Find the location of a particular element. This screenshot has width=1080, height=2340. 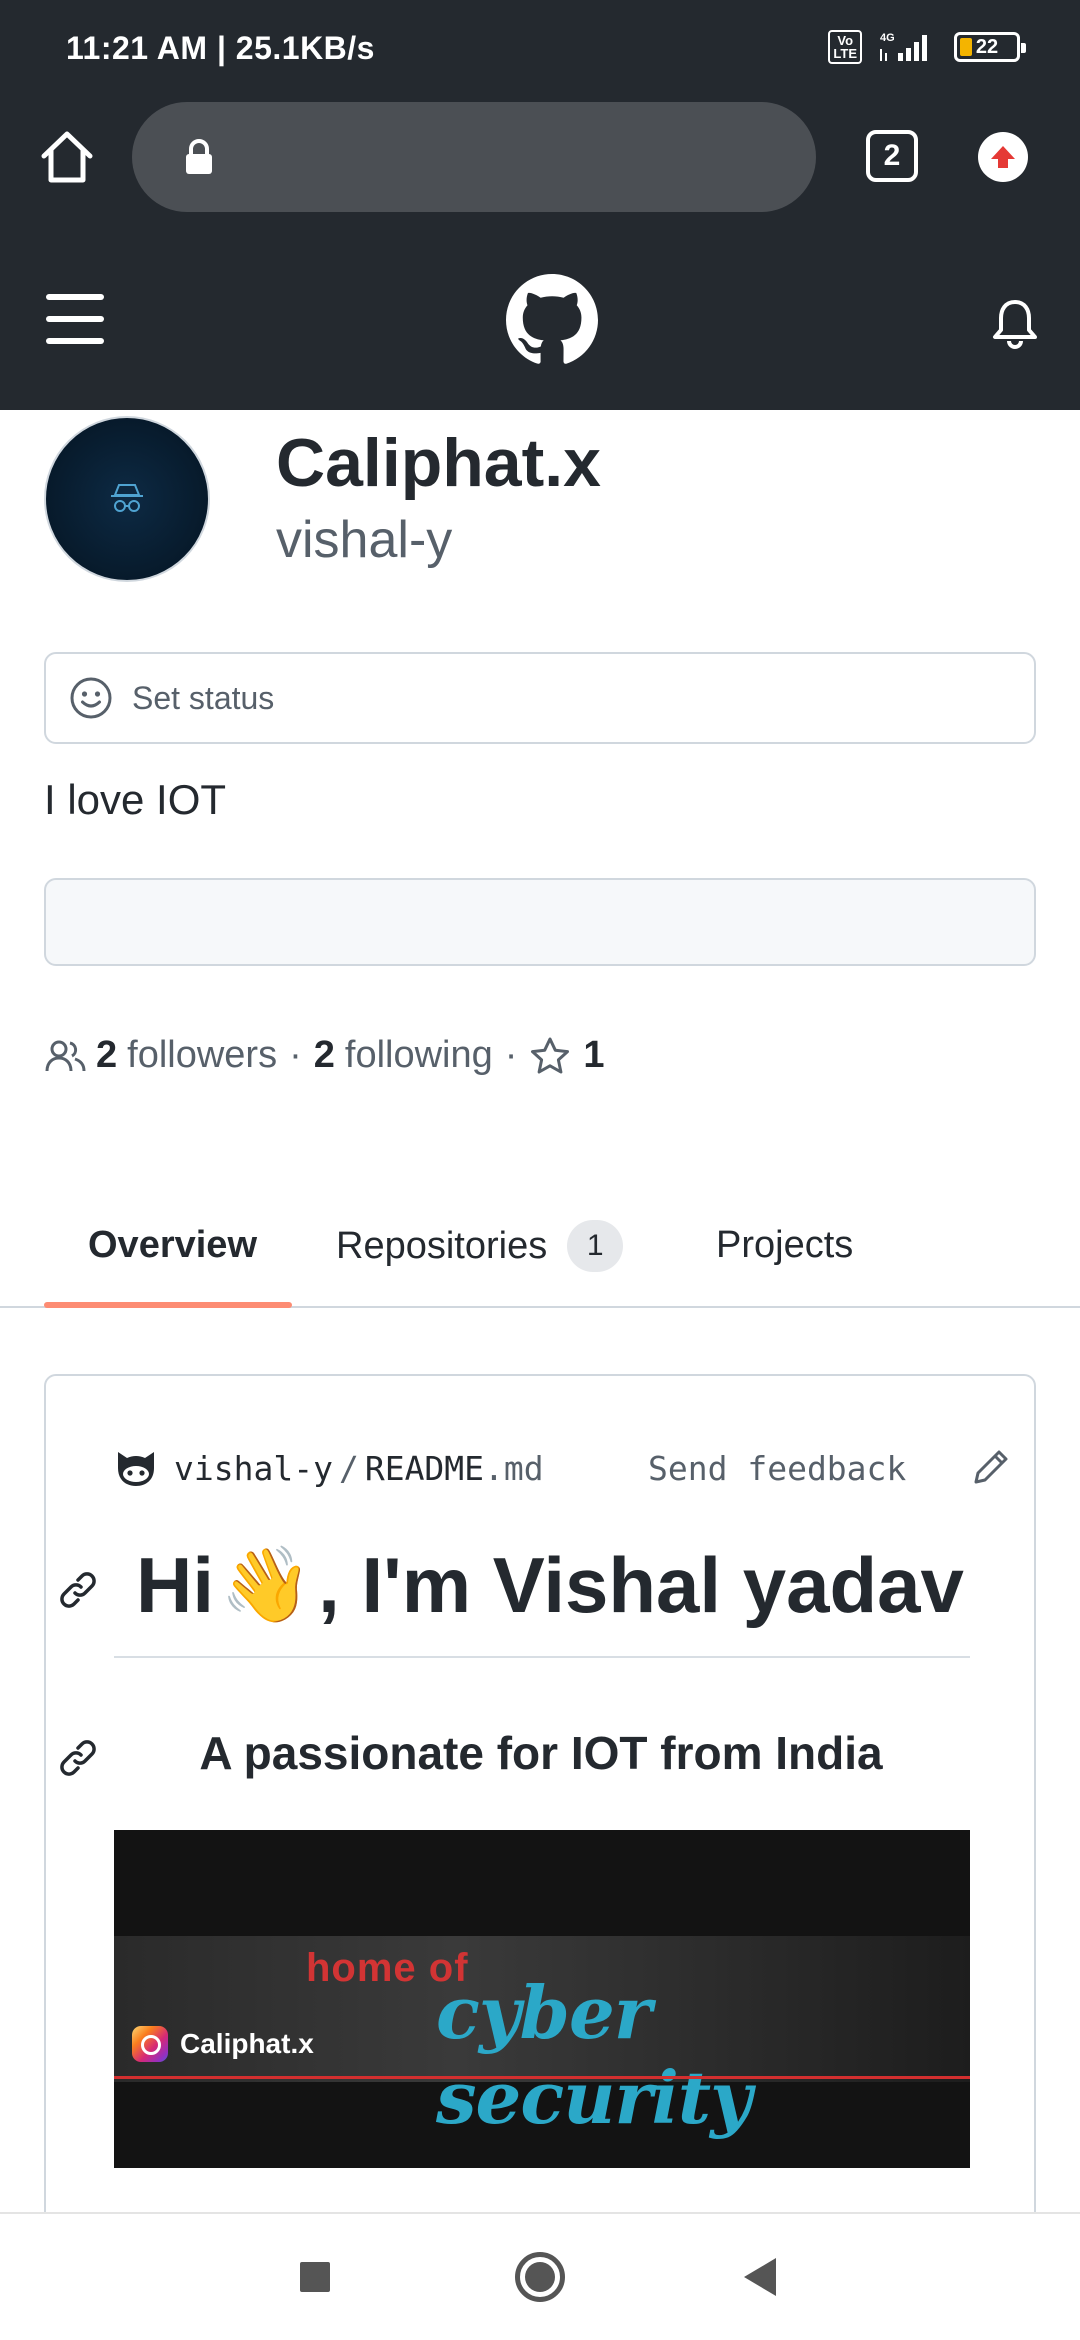

stars-link: 1 is located at coordinates (571, 1055).